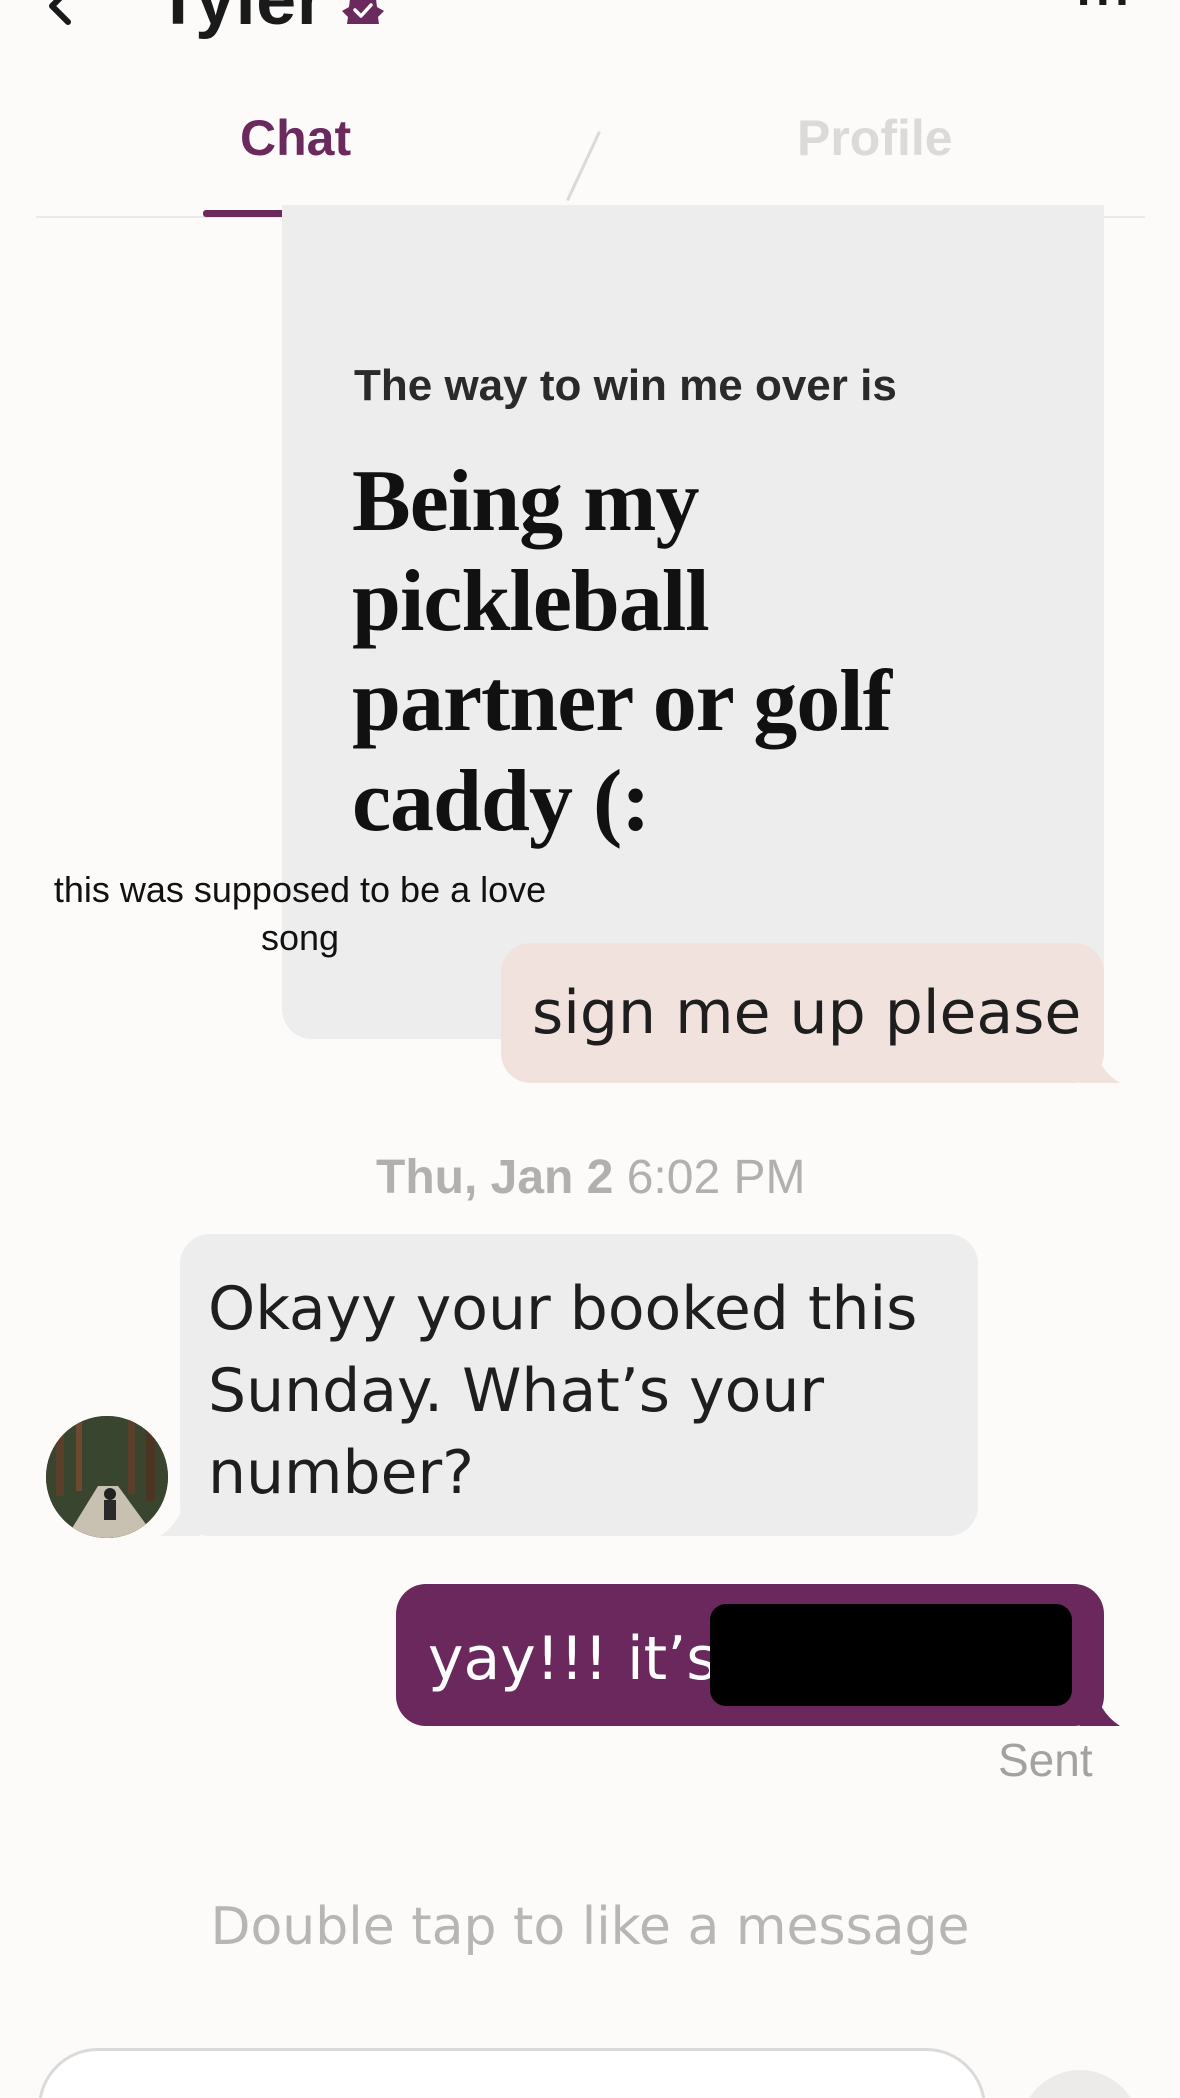  Describe the element at coordinates (107, 1477) in the screenshot. I see `avatar` at that location.